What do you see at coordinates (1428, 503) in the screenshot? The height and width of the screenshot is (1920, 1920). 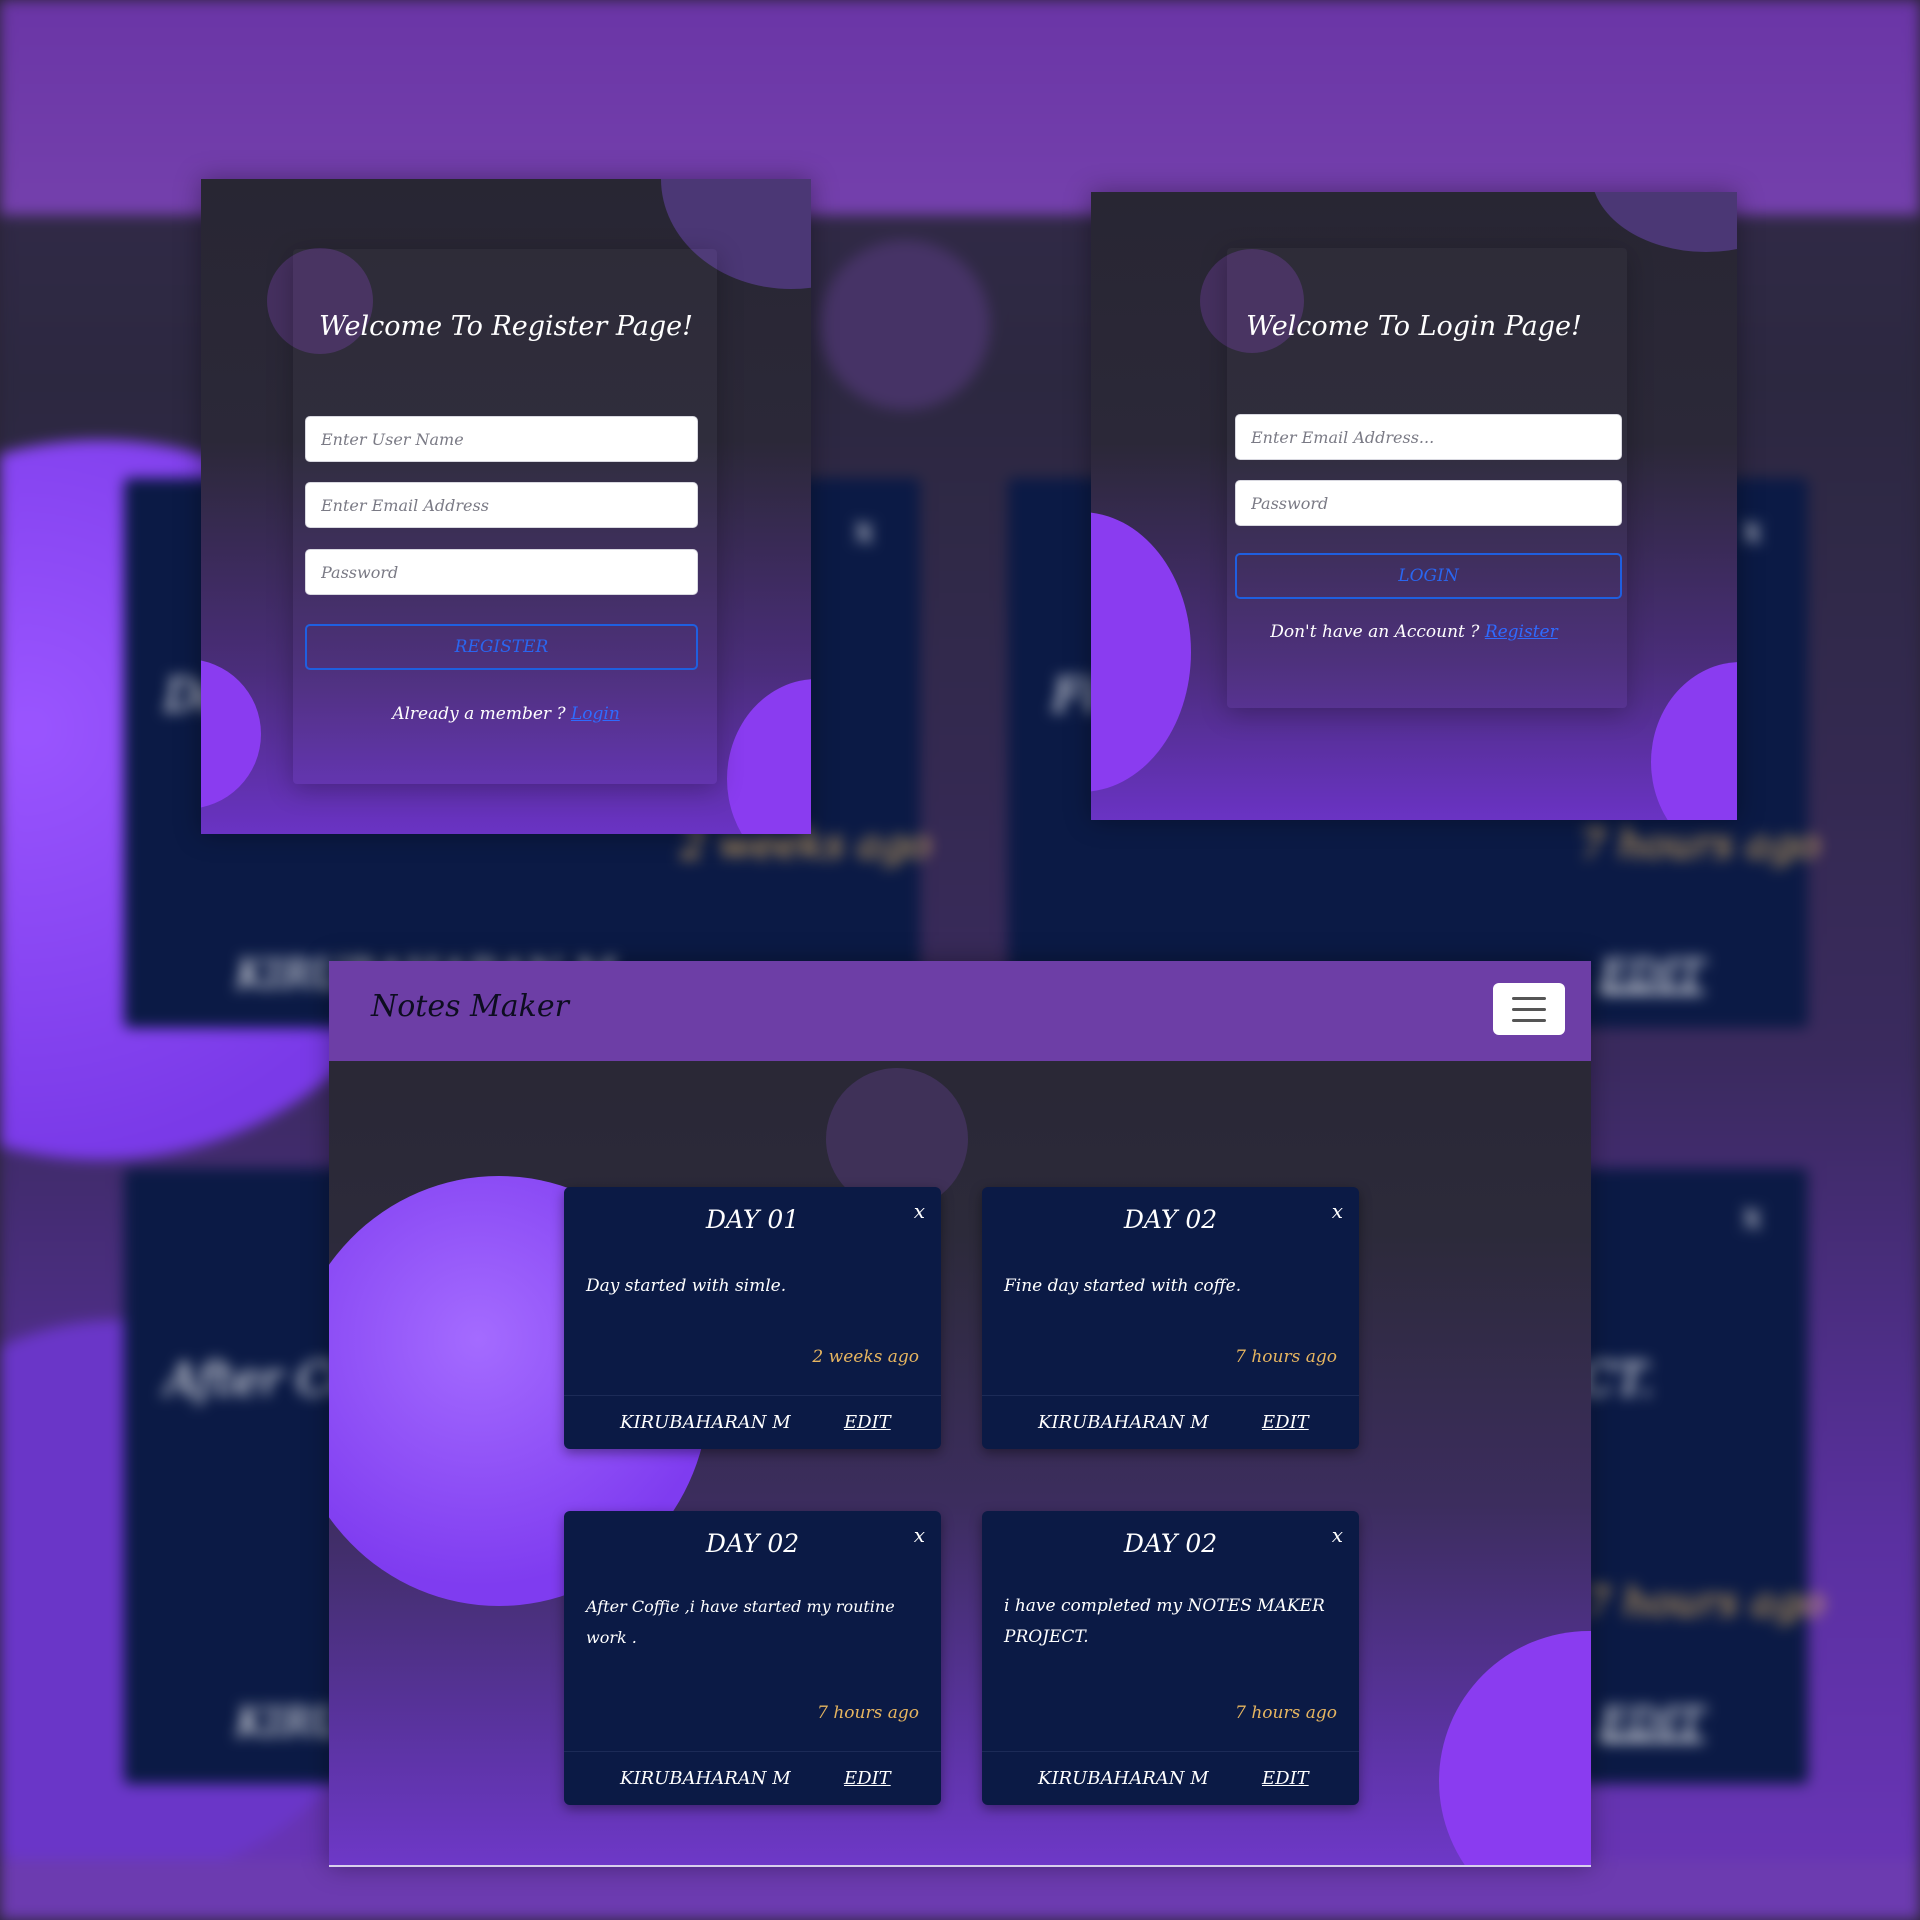 I see `login-password-input` at bounding box center [1428, 503].